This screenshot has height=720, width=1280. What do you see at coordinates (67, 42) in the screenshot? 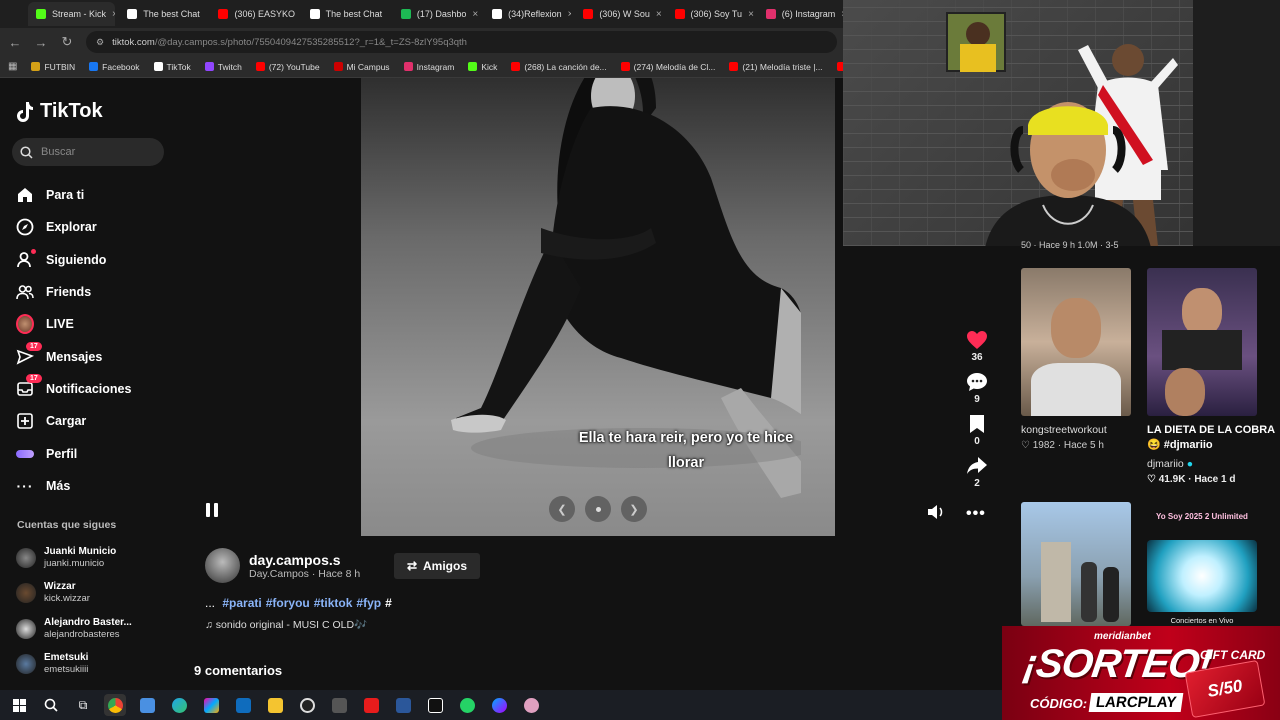
I see `reload-icon: ↻` at bounding box center [67, 42].